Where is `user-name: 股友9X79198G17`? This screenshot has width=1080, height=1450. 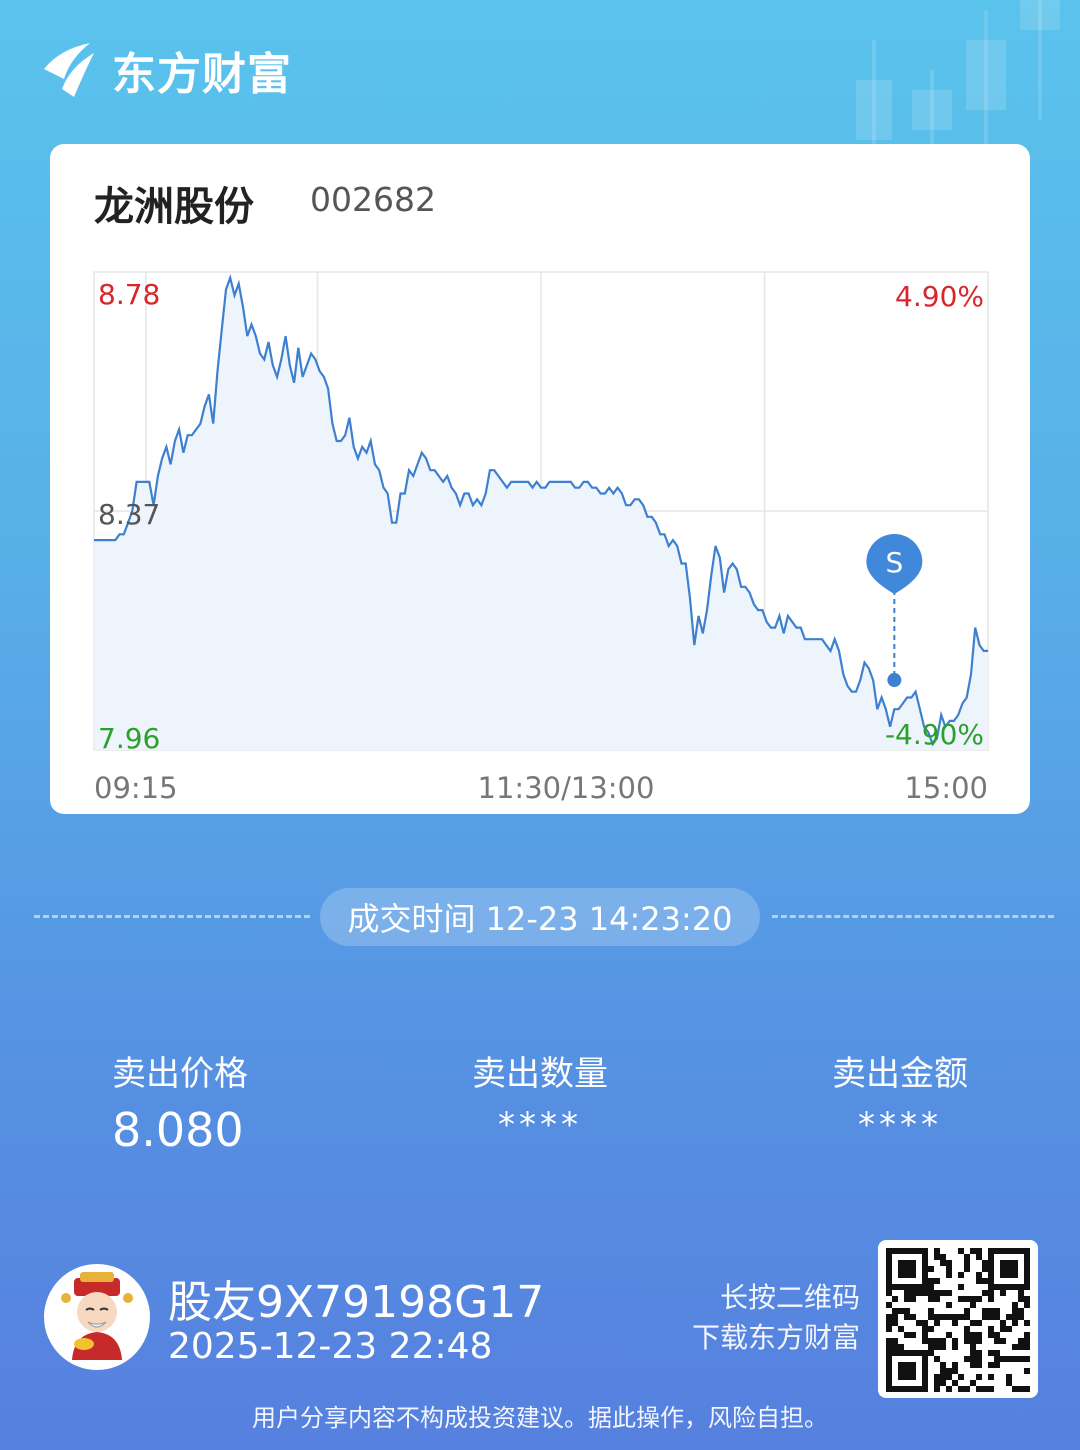
user-name: 股友9X79198G17 is located at coordinates (356, 1302).